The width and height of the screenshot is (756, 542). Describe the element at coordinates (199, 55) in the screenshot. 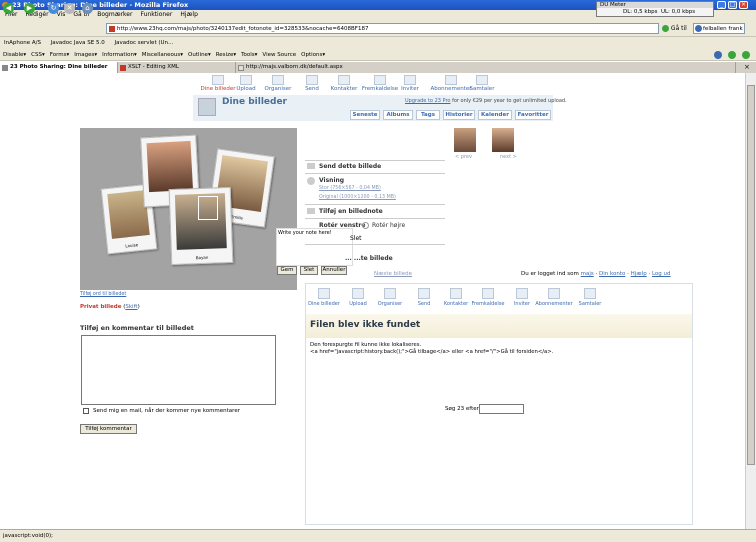

I see `wd-outline: Outline▾` at that location.